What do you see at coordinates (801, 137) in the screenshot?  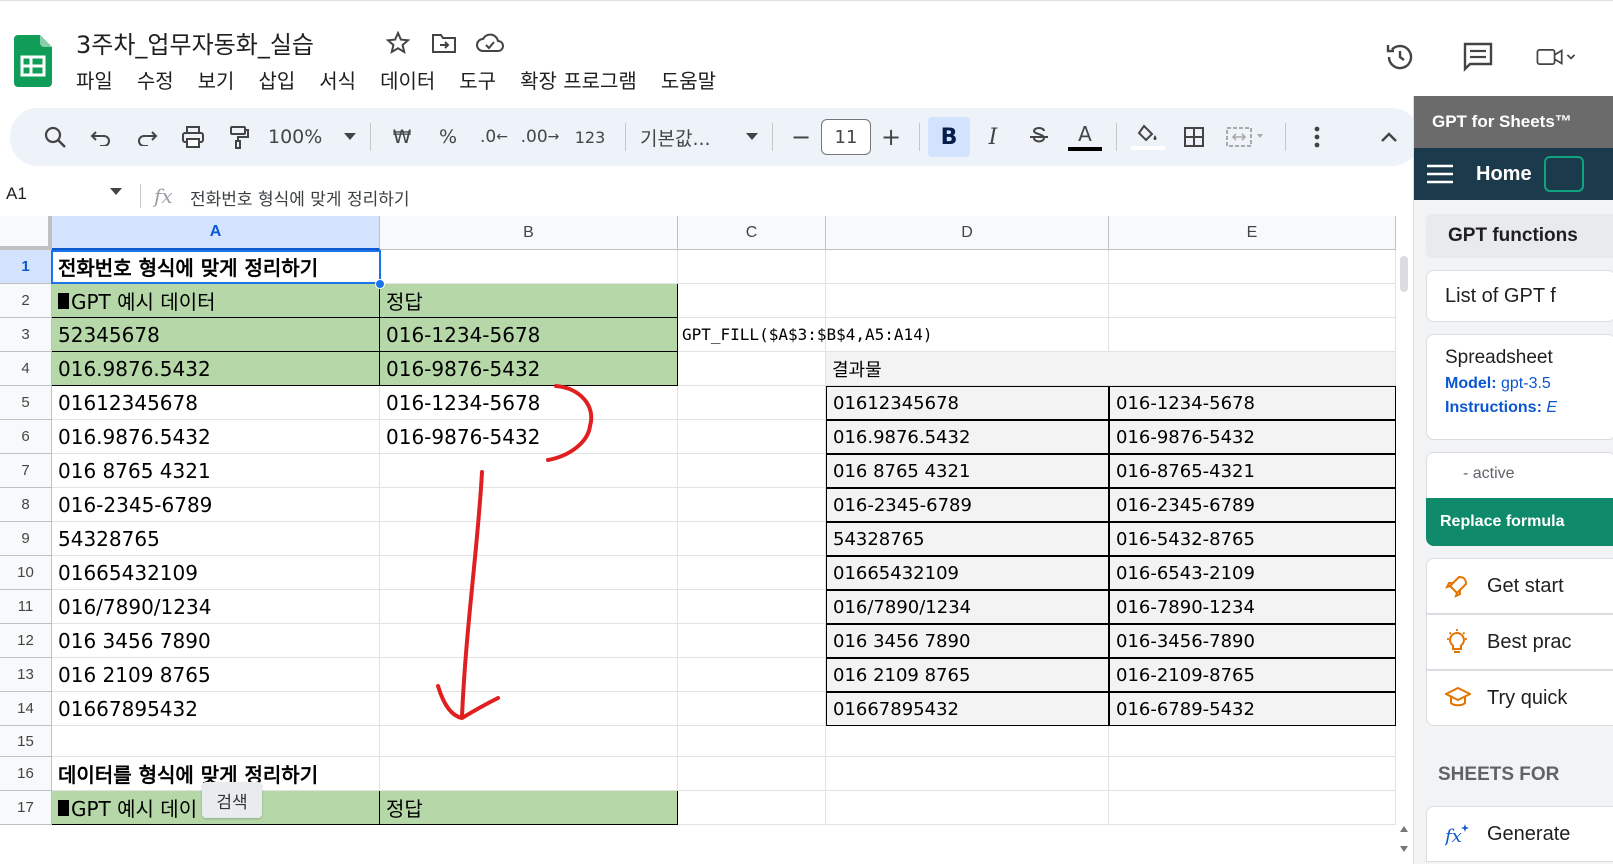 I see `decrease-font-size-button: −` at bounding box center [801, 137].